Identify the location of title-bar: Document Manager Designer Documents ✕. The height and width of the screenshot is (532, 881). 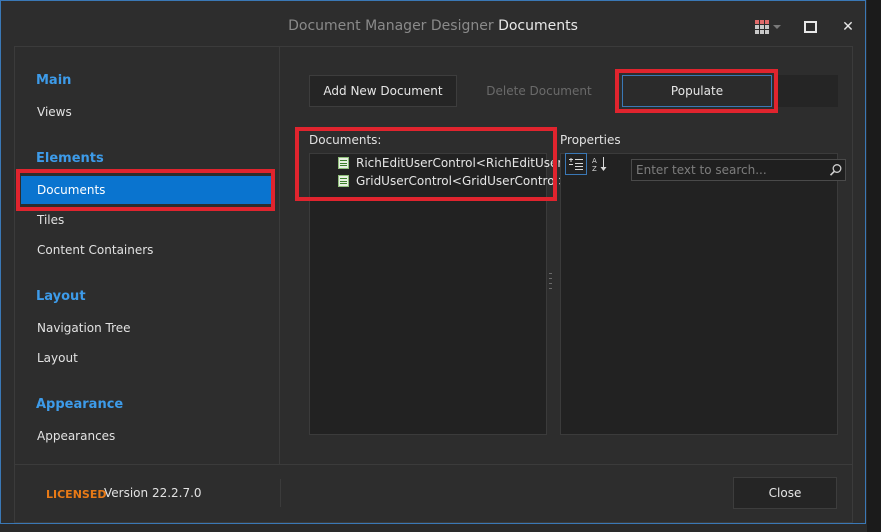
(433, 23).